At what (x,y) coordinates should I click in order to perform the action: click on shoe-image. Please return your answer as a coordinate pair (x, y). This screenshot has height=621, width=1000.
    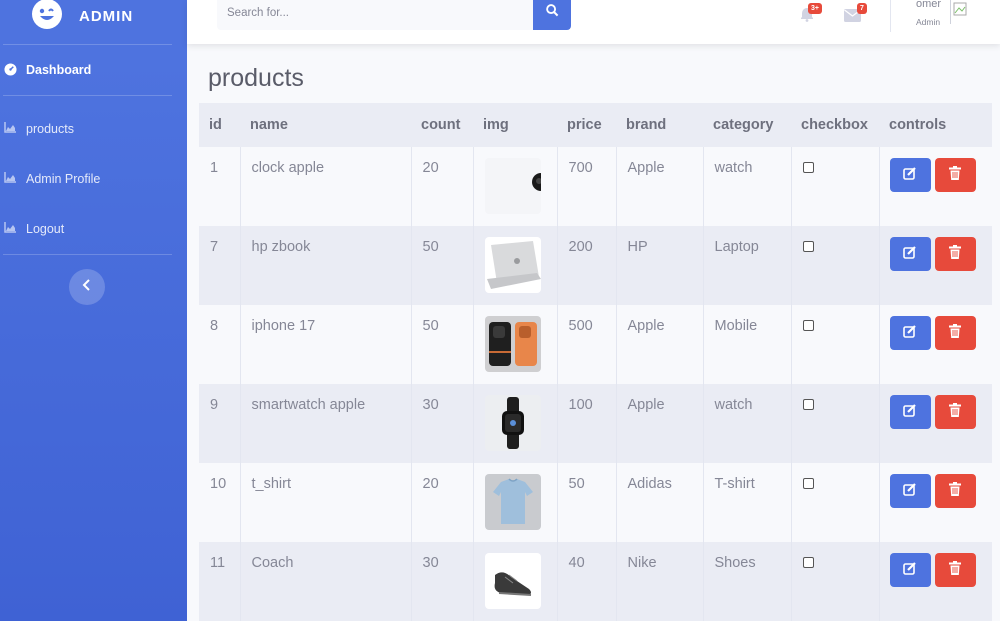
    Looking at the image, I should click on (512, 581).